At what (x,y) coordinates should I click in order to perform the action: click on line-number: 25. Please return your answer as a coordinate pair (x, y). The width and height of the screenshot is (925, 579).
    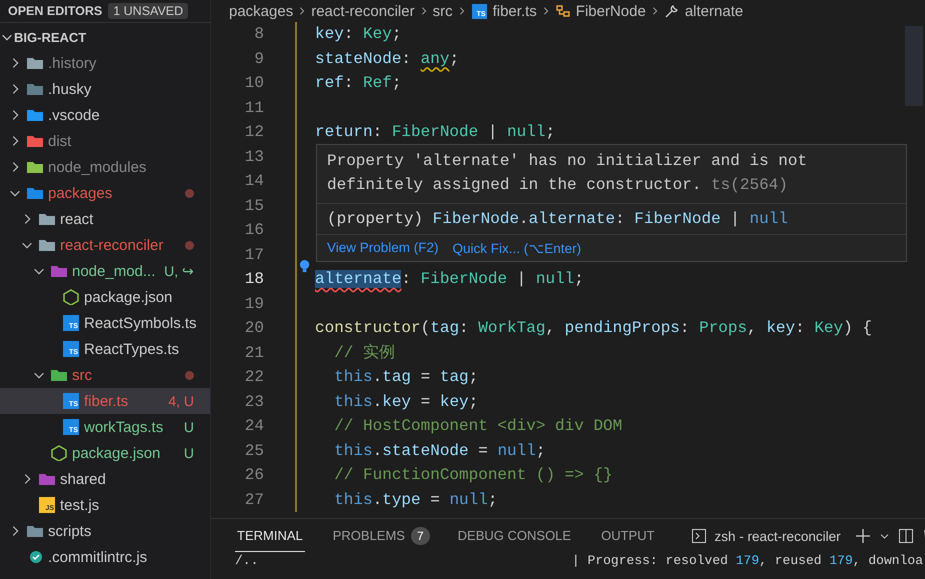
    Looking at the image, I should click on (254, 451).